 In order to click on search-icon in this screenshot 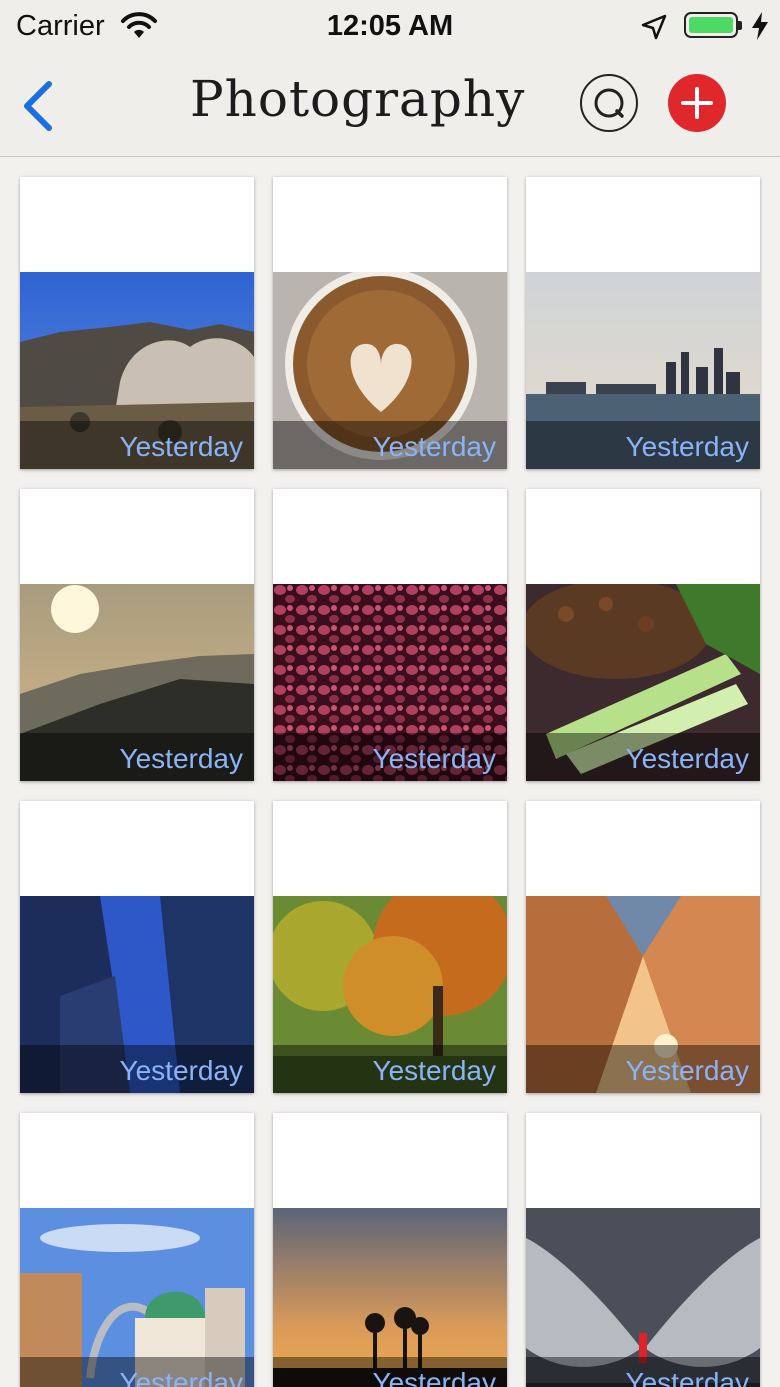, I will do `click(609, 103)`.